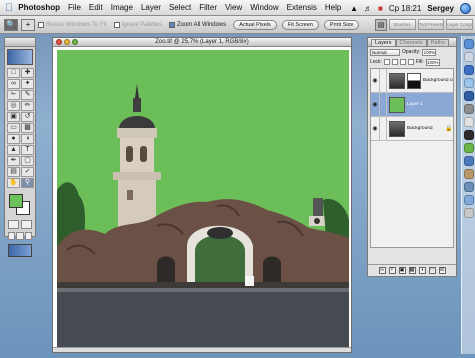  I want to click on actual-pixels-button: Actual Pixels, so click(255, 24).